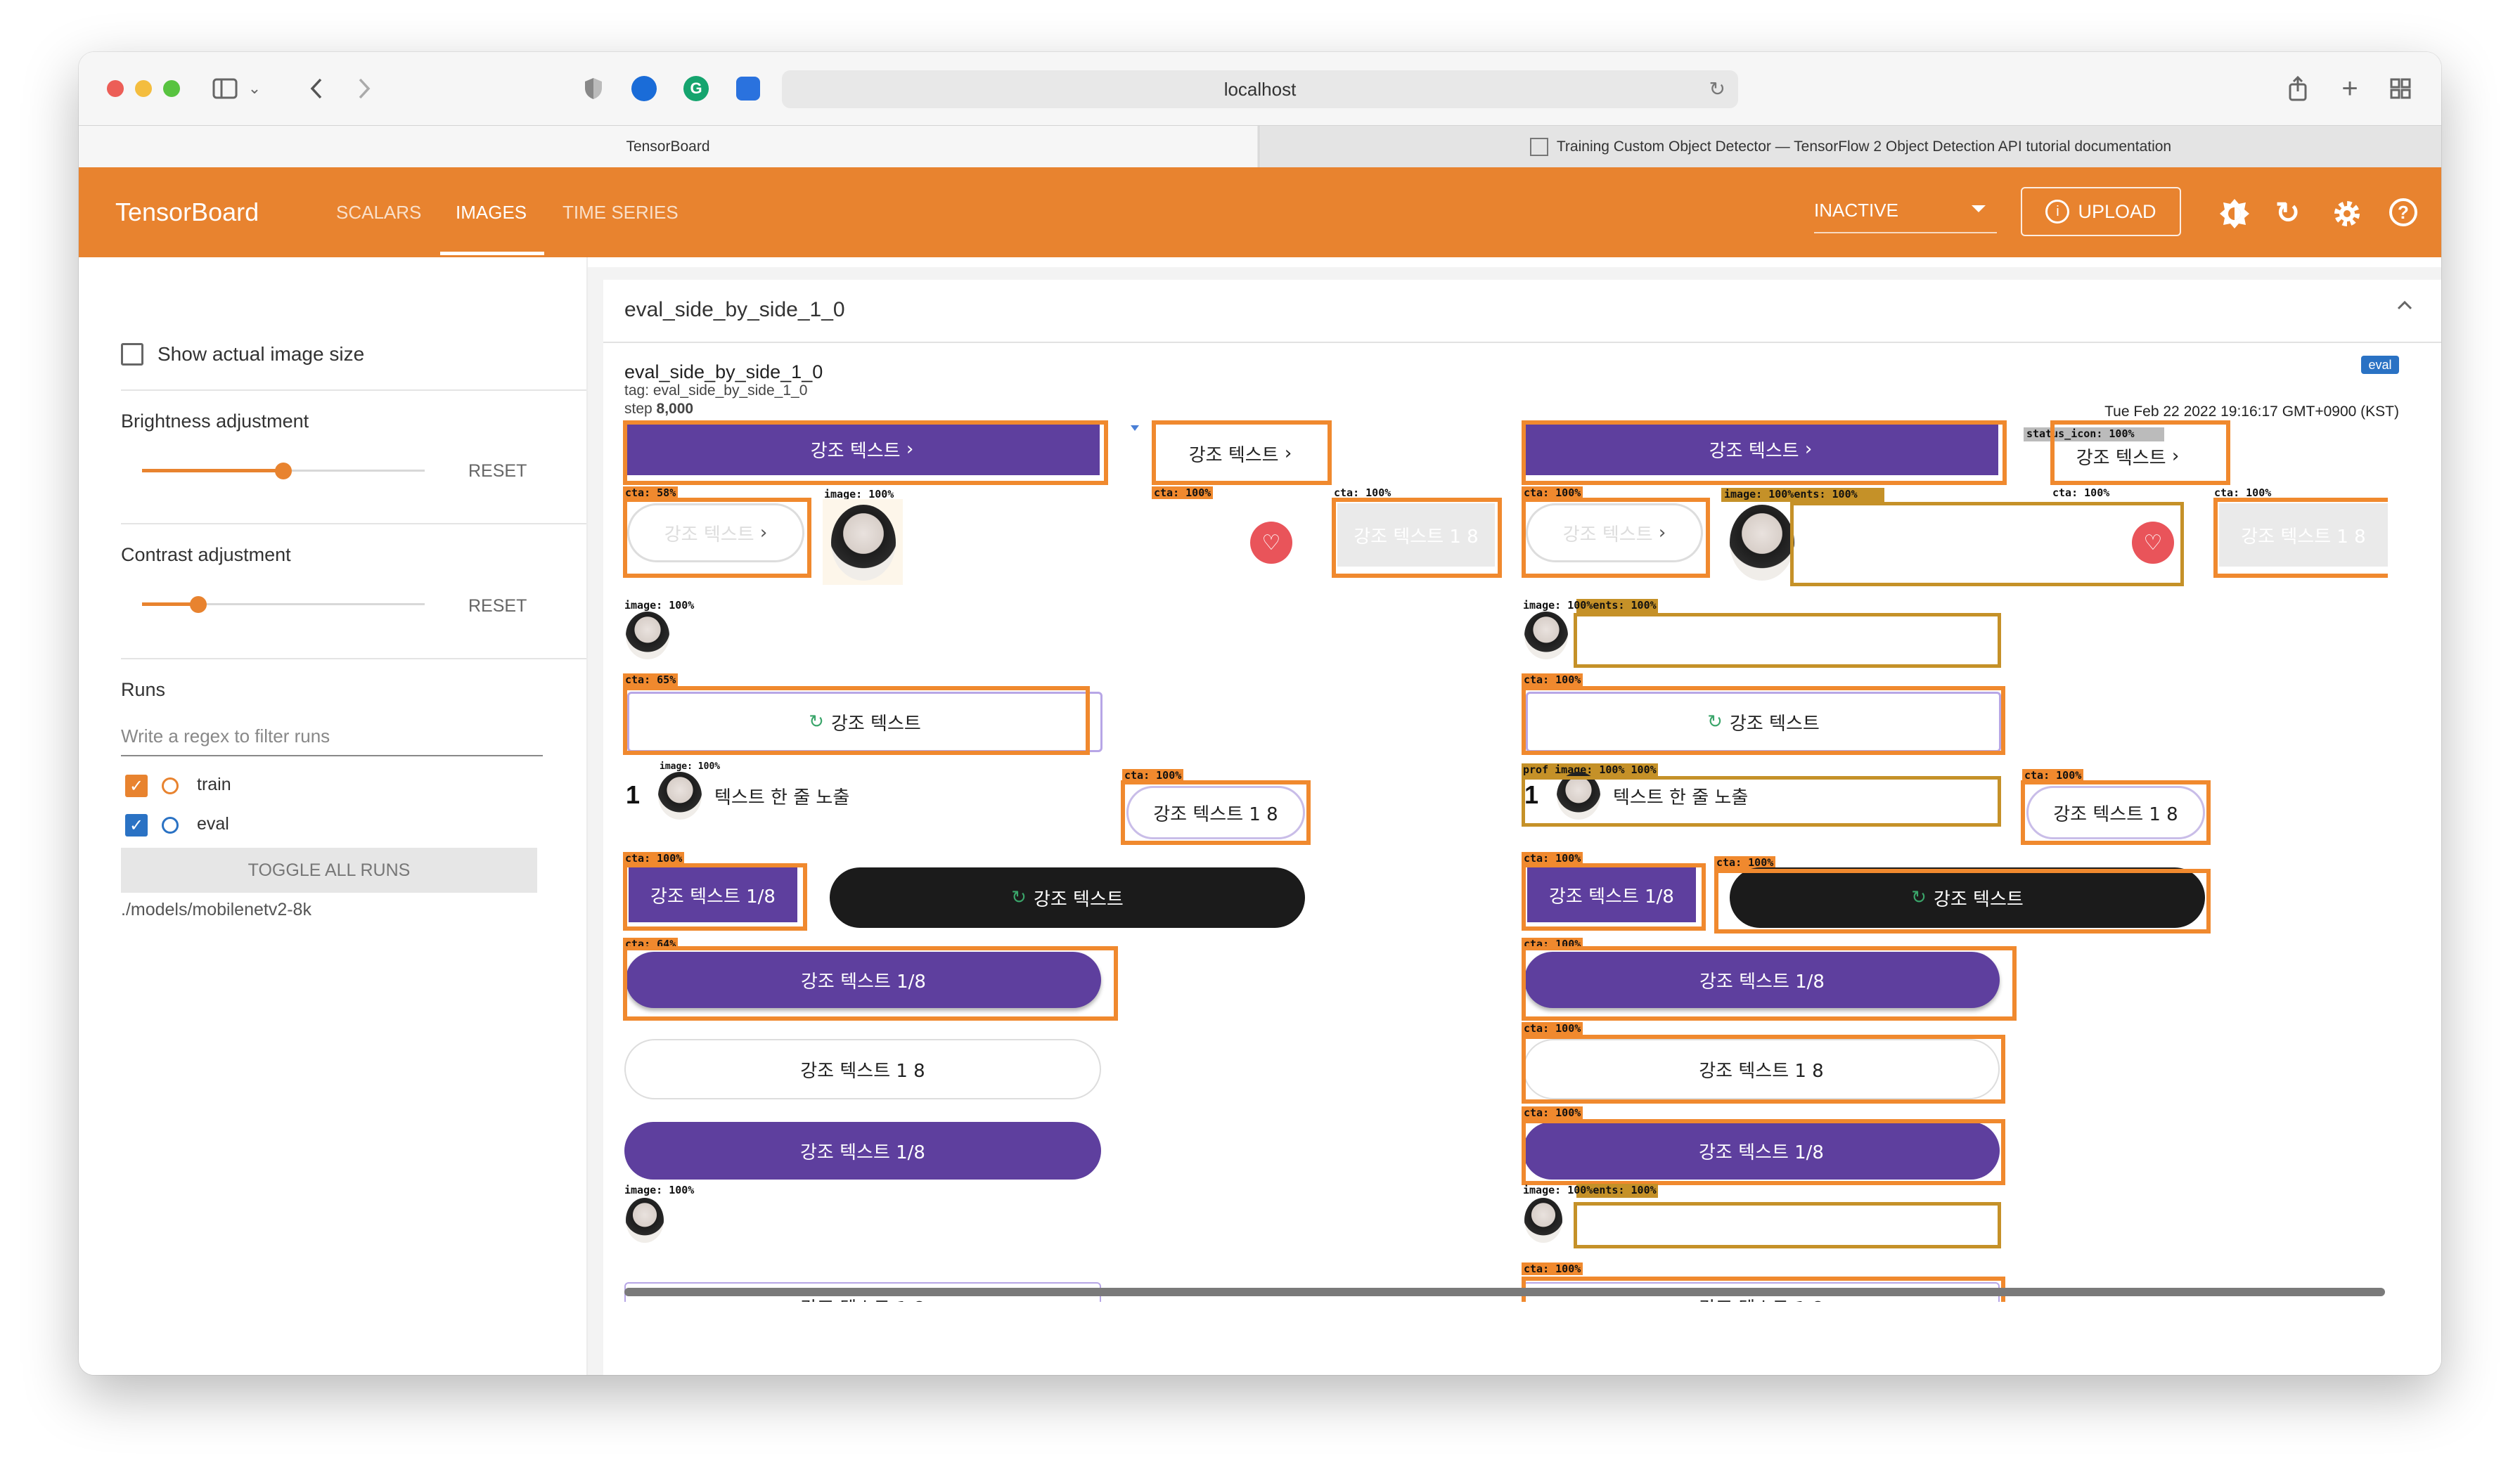 The image size is (2520, 1479). What do you see at coordinates (137, 825) in the screenshot?
I see `run-eval-checkbox: ✓` at bounding box center [137, 825].